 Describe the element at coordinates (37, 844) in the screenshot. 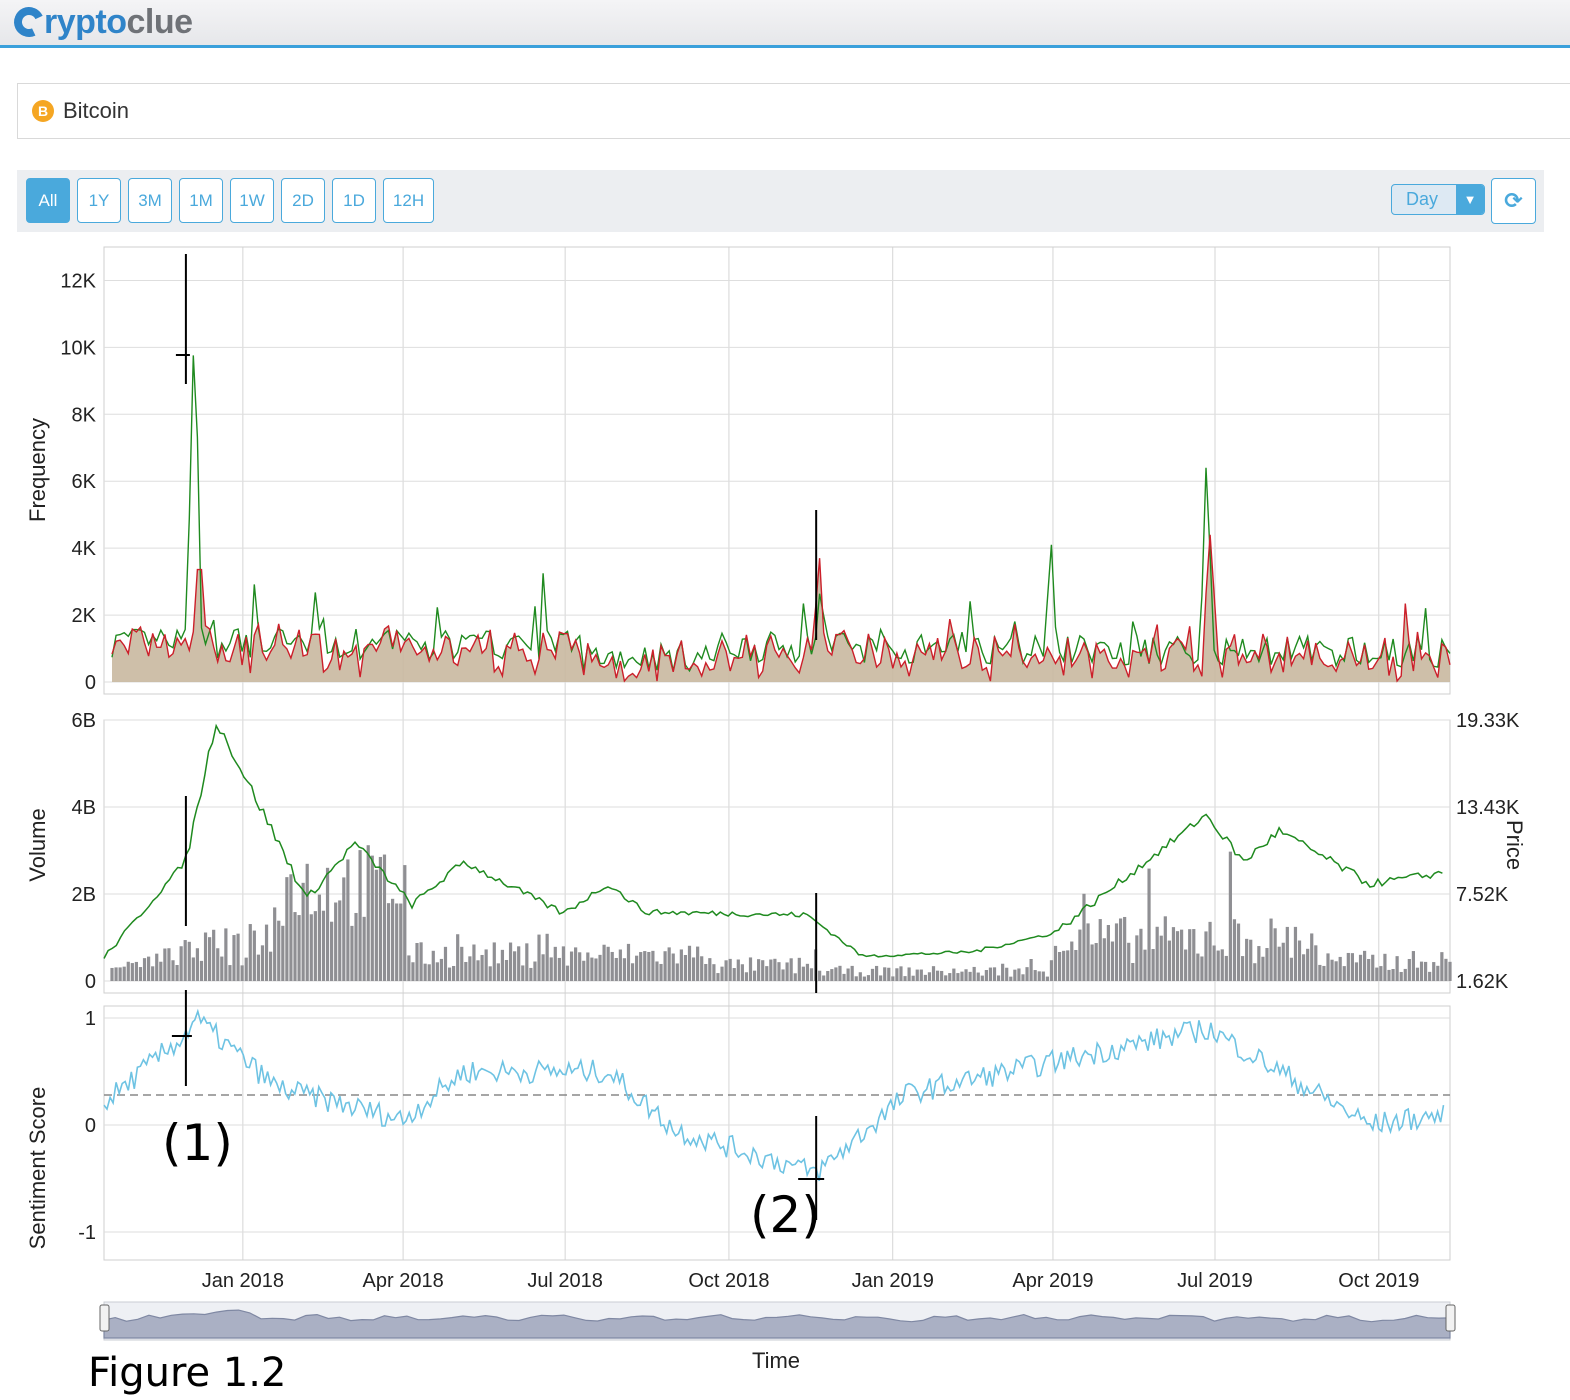

I see `volume-axis-label: Volume` at that location.